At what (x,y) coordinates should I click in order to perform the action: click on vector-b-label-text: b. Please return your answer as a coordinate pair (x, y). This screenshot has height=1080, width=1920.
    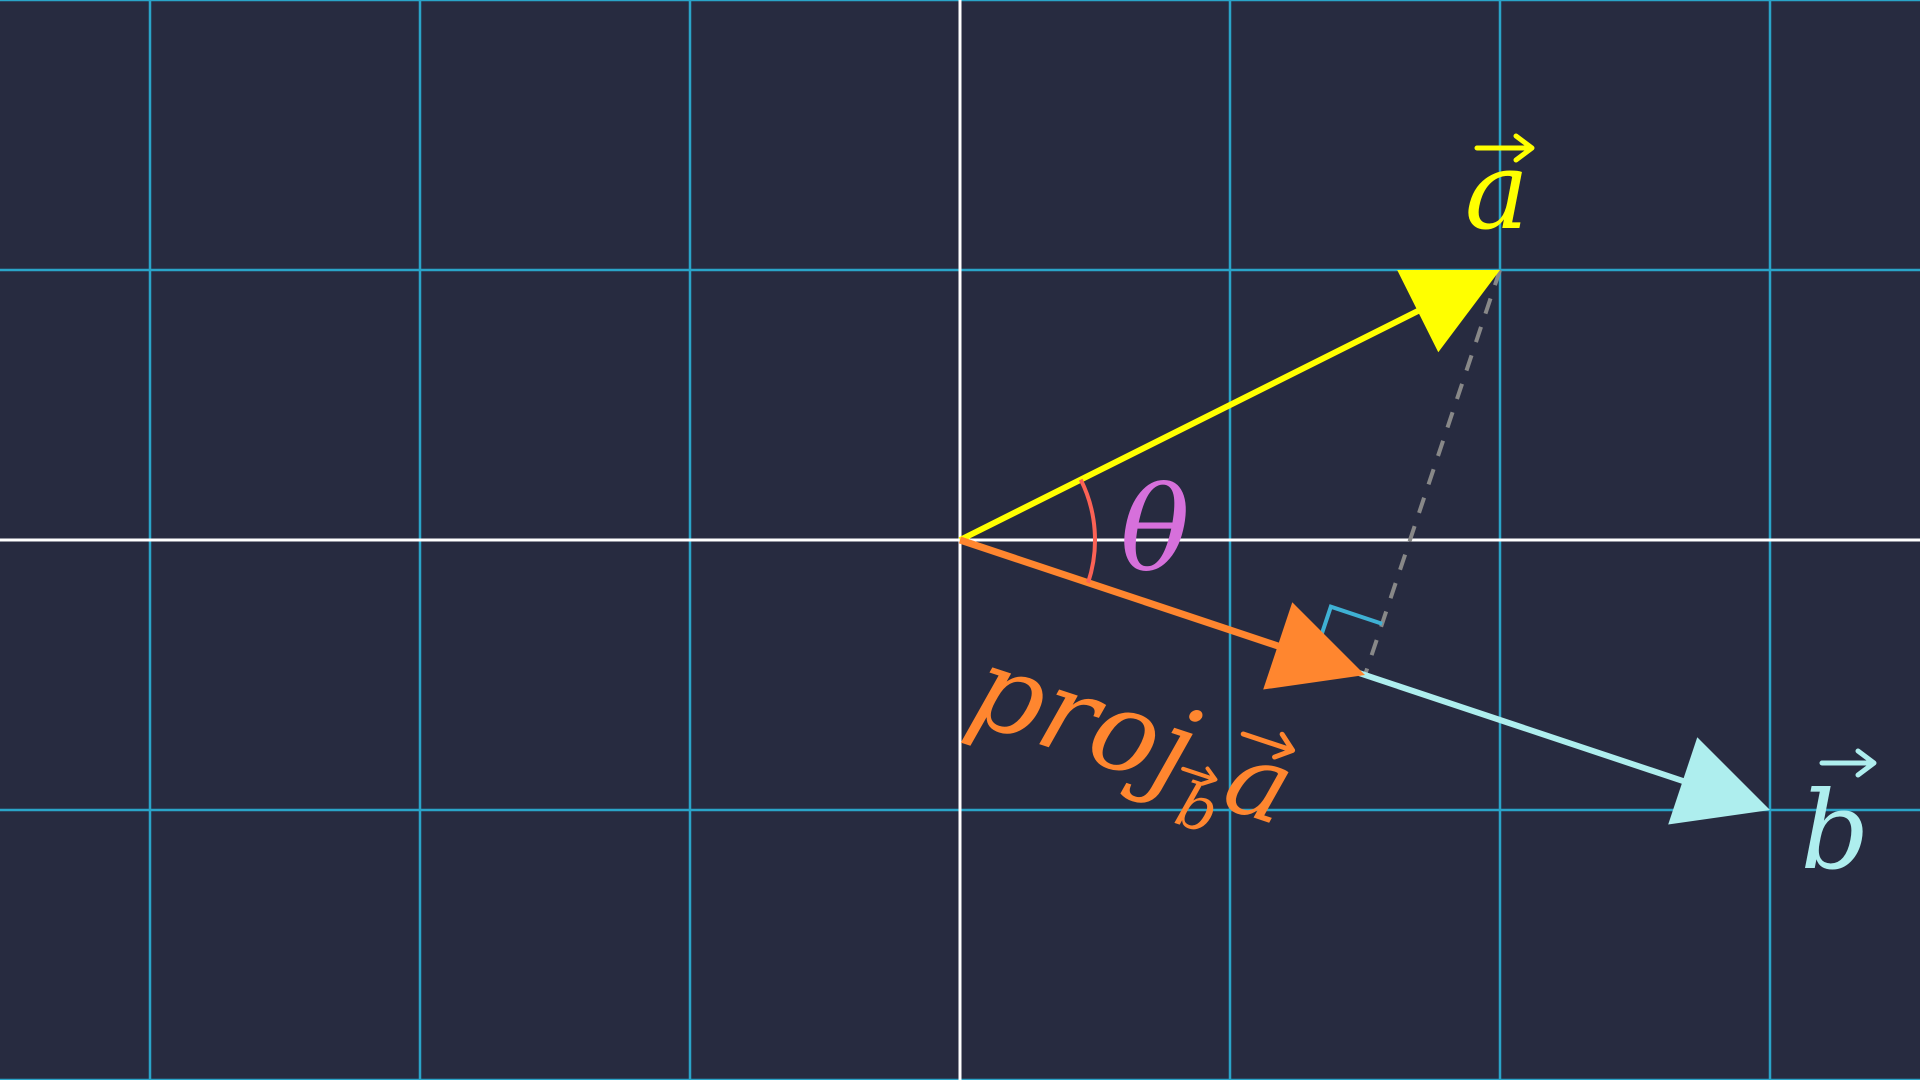
    Looking at the image, I should click on (1834, 831).